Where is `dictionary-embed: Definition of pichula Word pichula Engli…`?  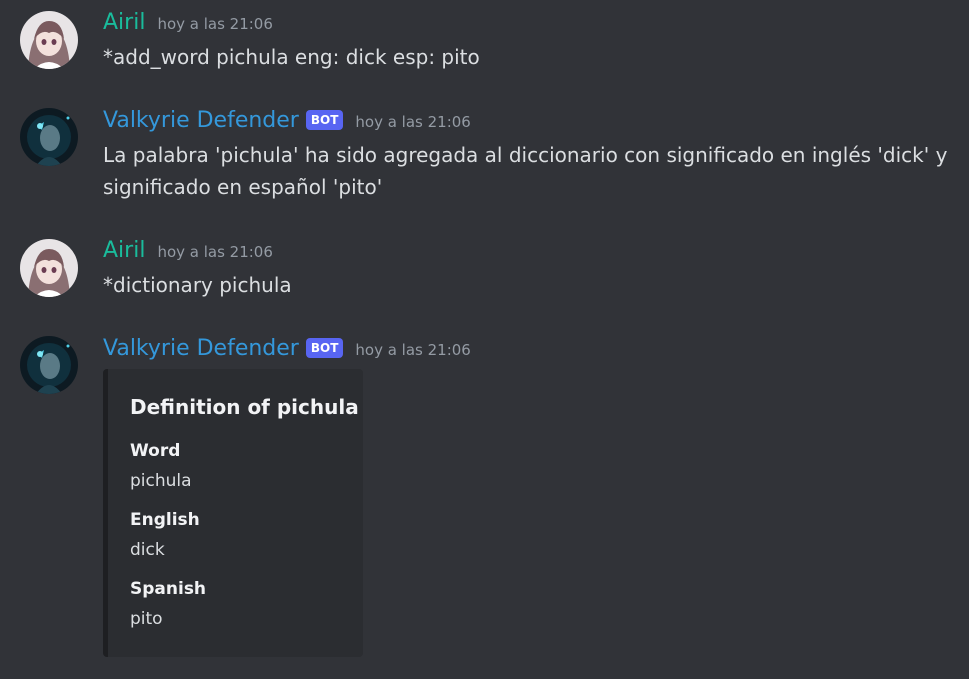 dictionary-embed: Definition of pichula Word pichula Engli… is located at coordinates (233, 513).